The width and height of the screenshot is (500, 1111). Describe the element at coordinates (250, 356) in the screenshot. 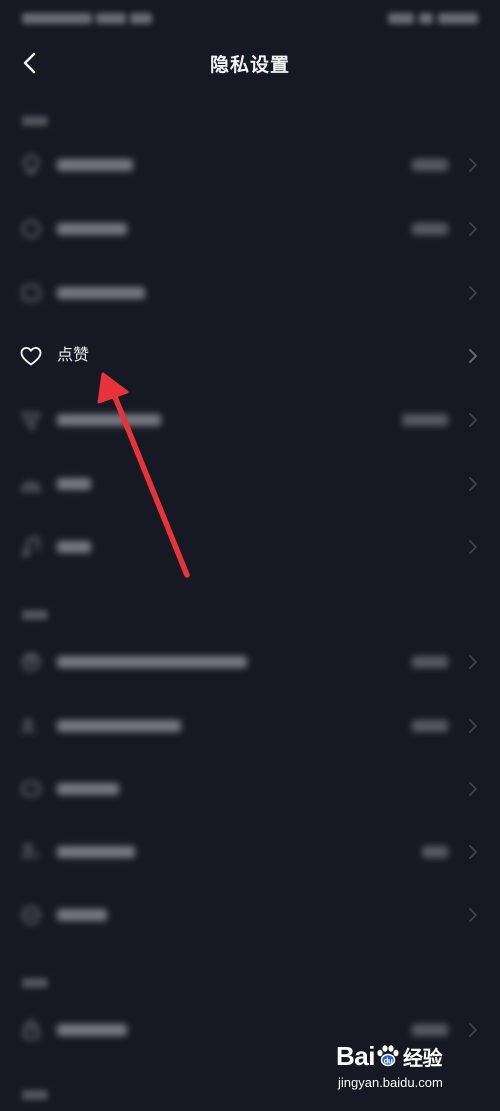

I see `settings-row-likes: 点赞` at that location.